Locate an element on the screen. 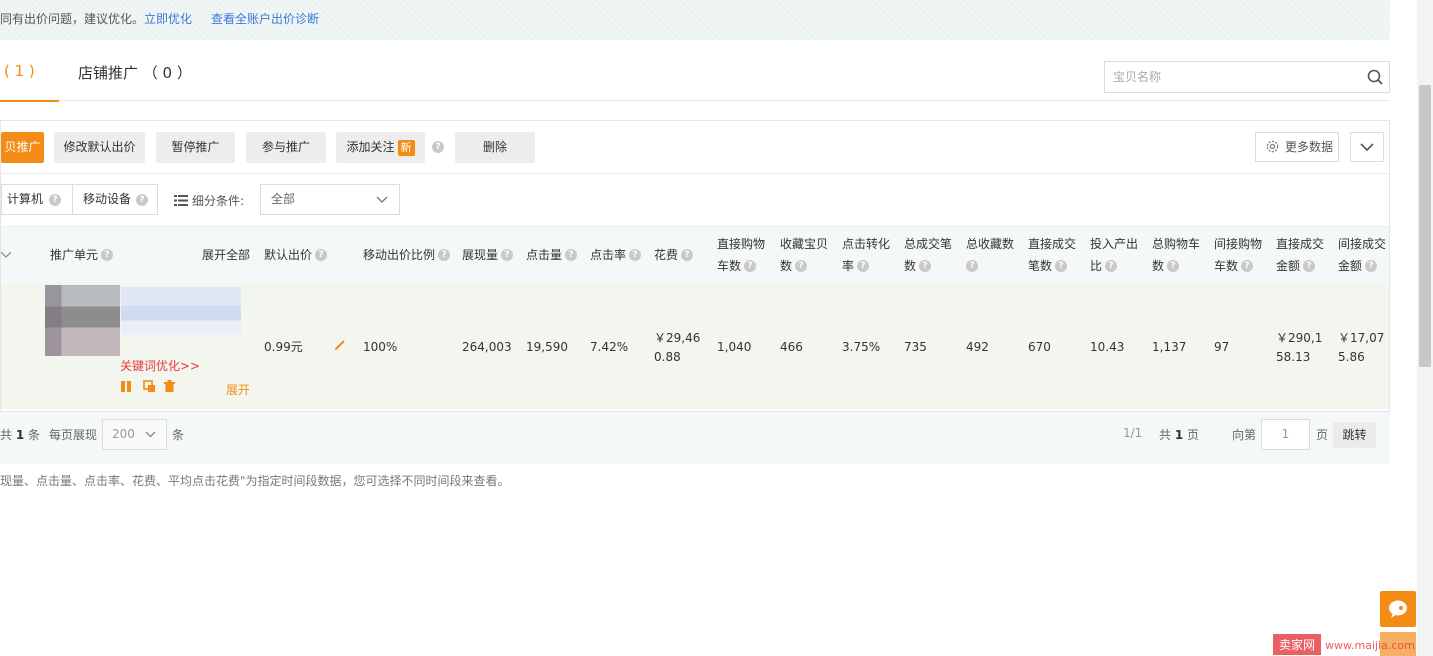 The image size is (1433, 656). search-icon is located at coordinates (1375, 77).